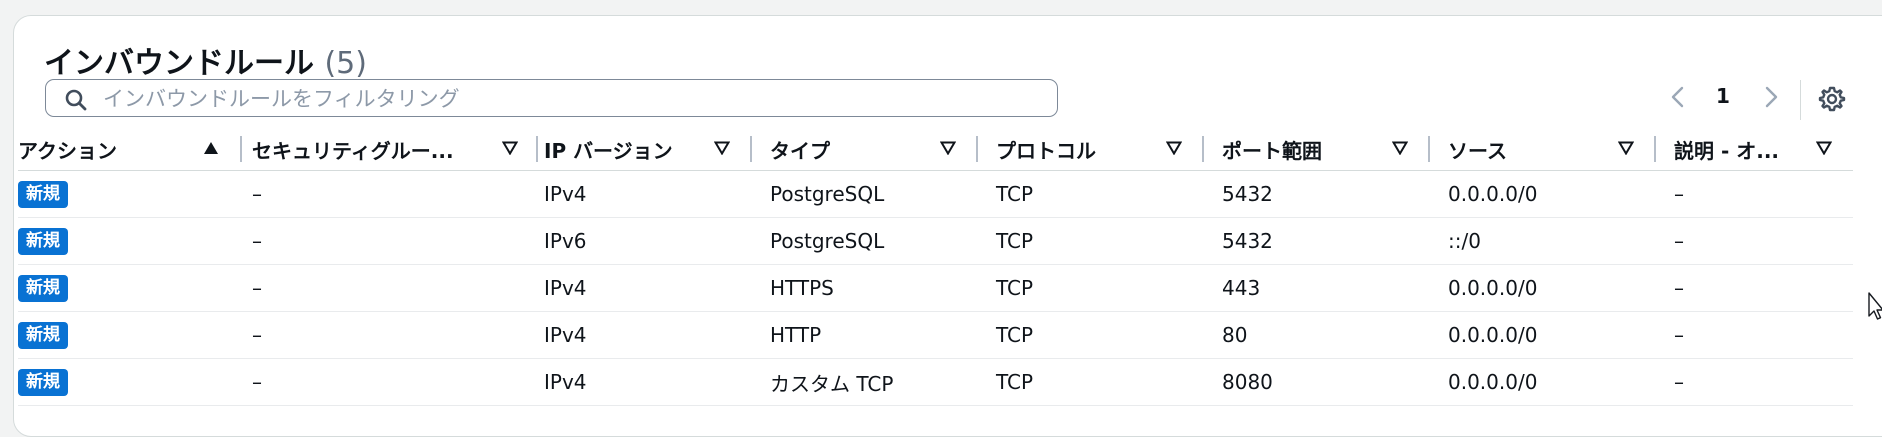 Image resolution: width=1882 pixels, height=437 pixels. I want to click on column-label: ポート範囲, so click(1272, 151).